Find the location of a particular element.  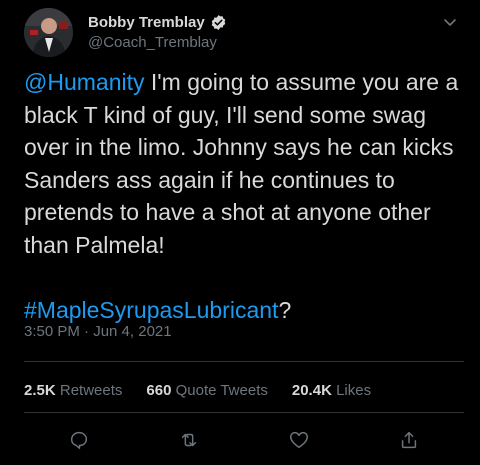

retweets-stat: 2.5K Retweets is located at coordinates (73, 390).